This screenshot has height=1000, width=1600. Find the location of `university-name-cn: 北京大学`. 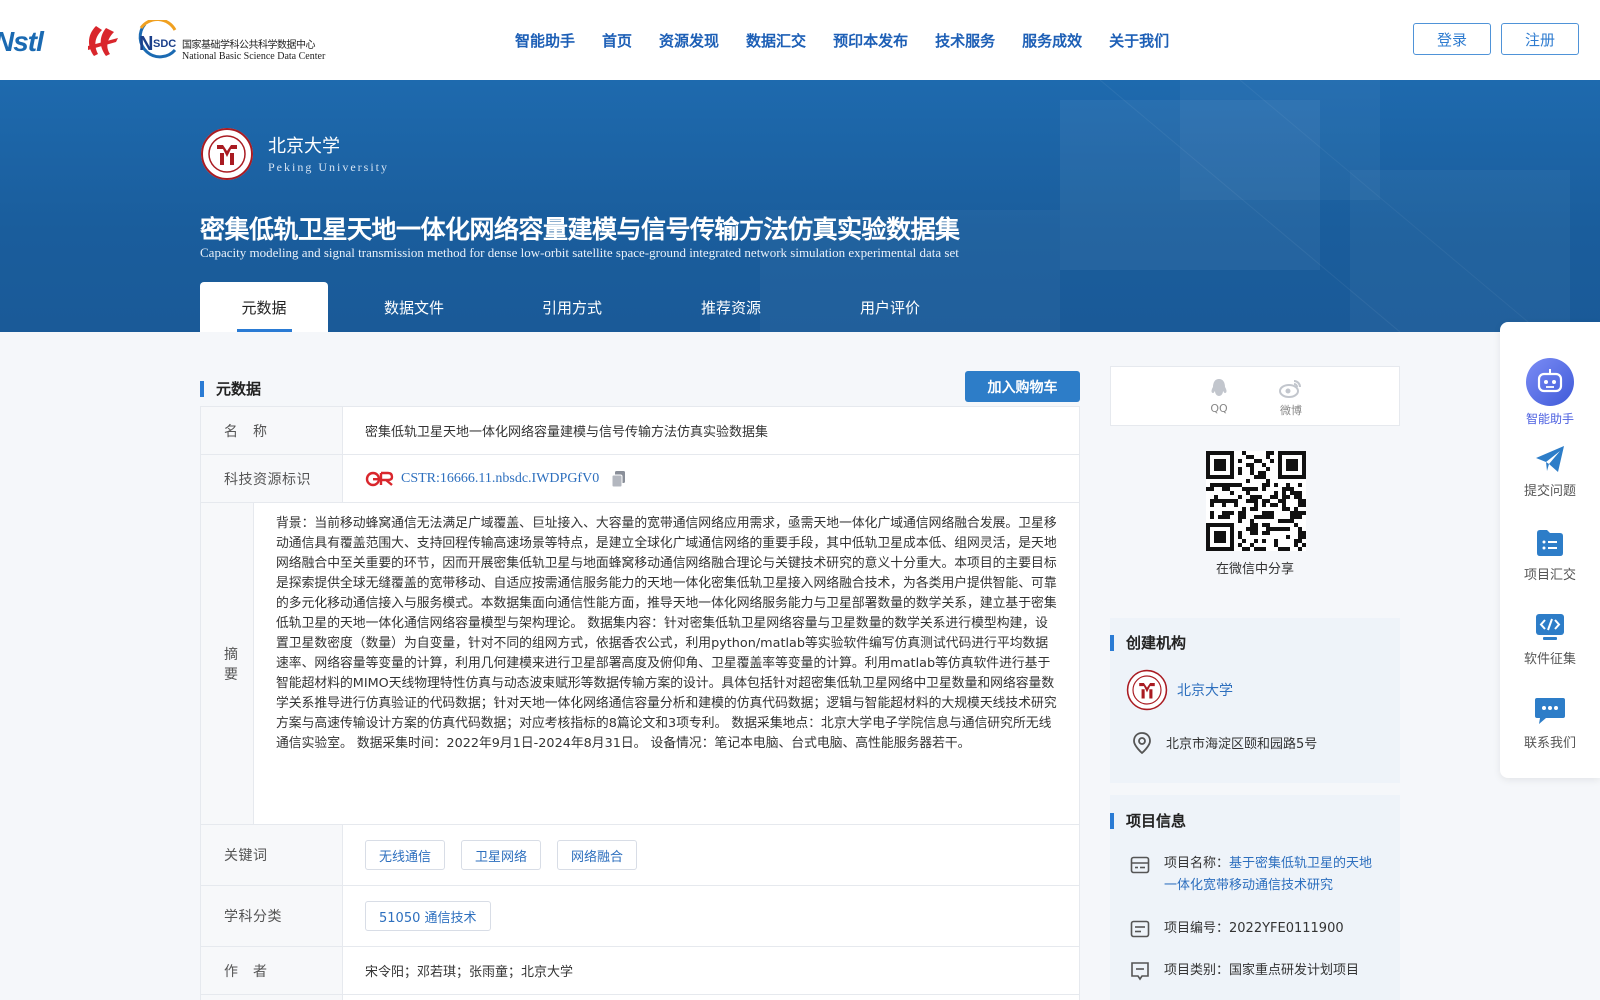

university-name-cn: 北京大学 is located at coordinates (304, 146).